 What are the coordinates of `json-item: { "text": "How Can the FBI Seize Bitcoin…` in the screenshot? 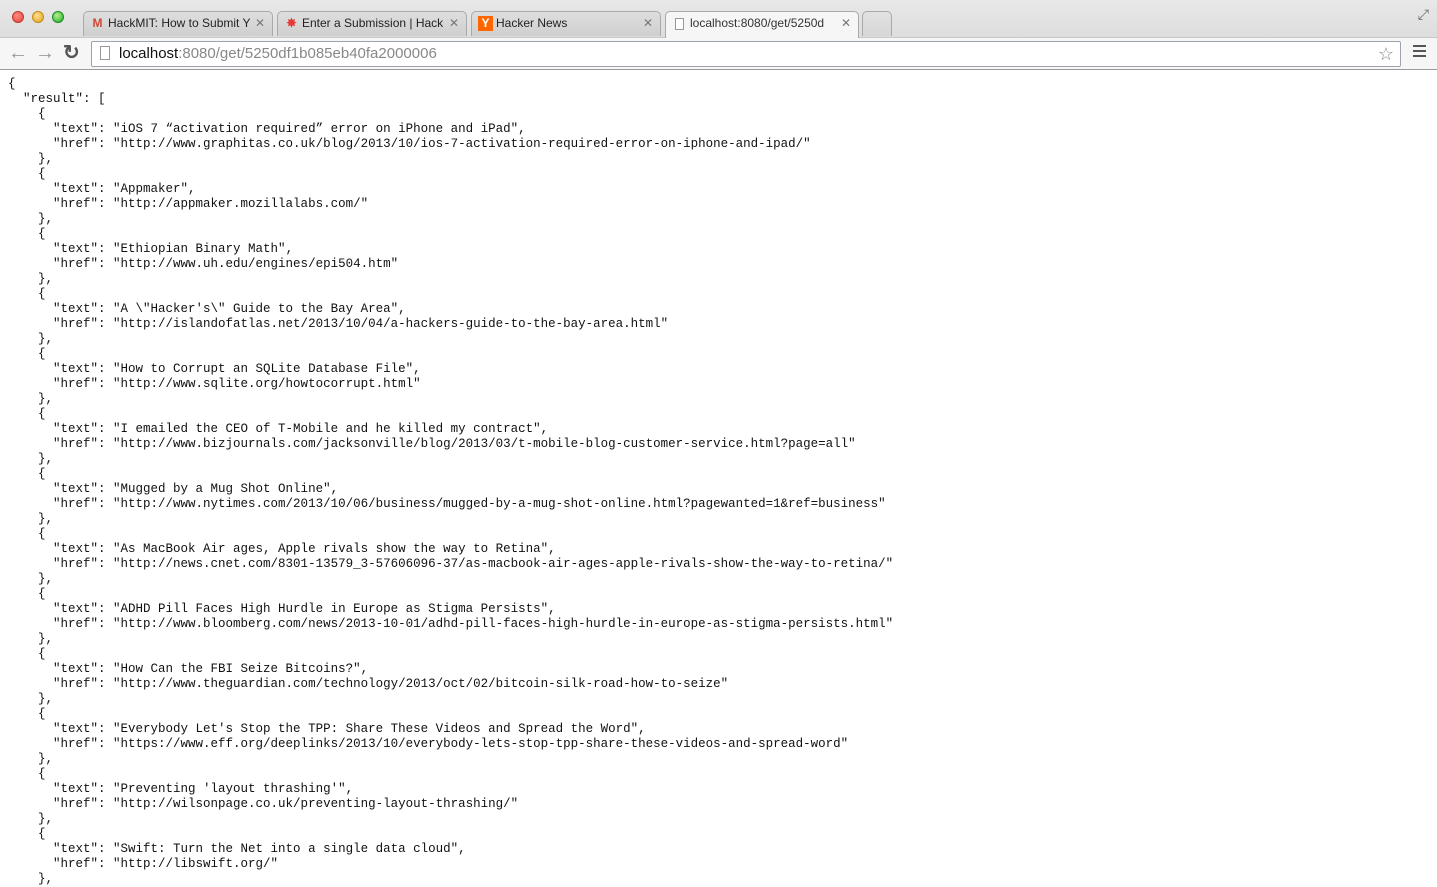 It's located at (450, 677).